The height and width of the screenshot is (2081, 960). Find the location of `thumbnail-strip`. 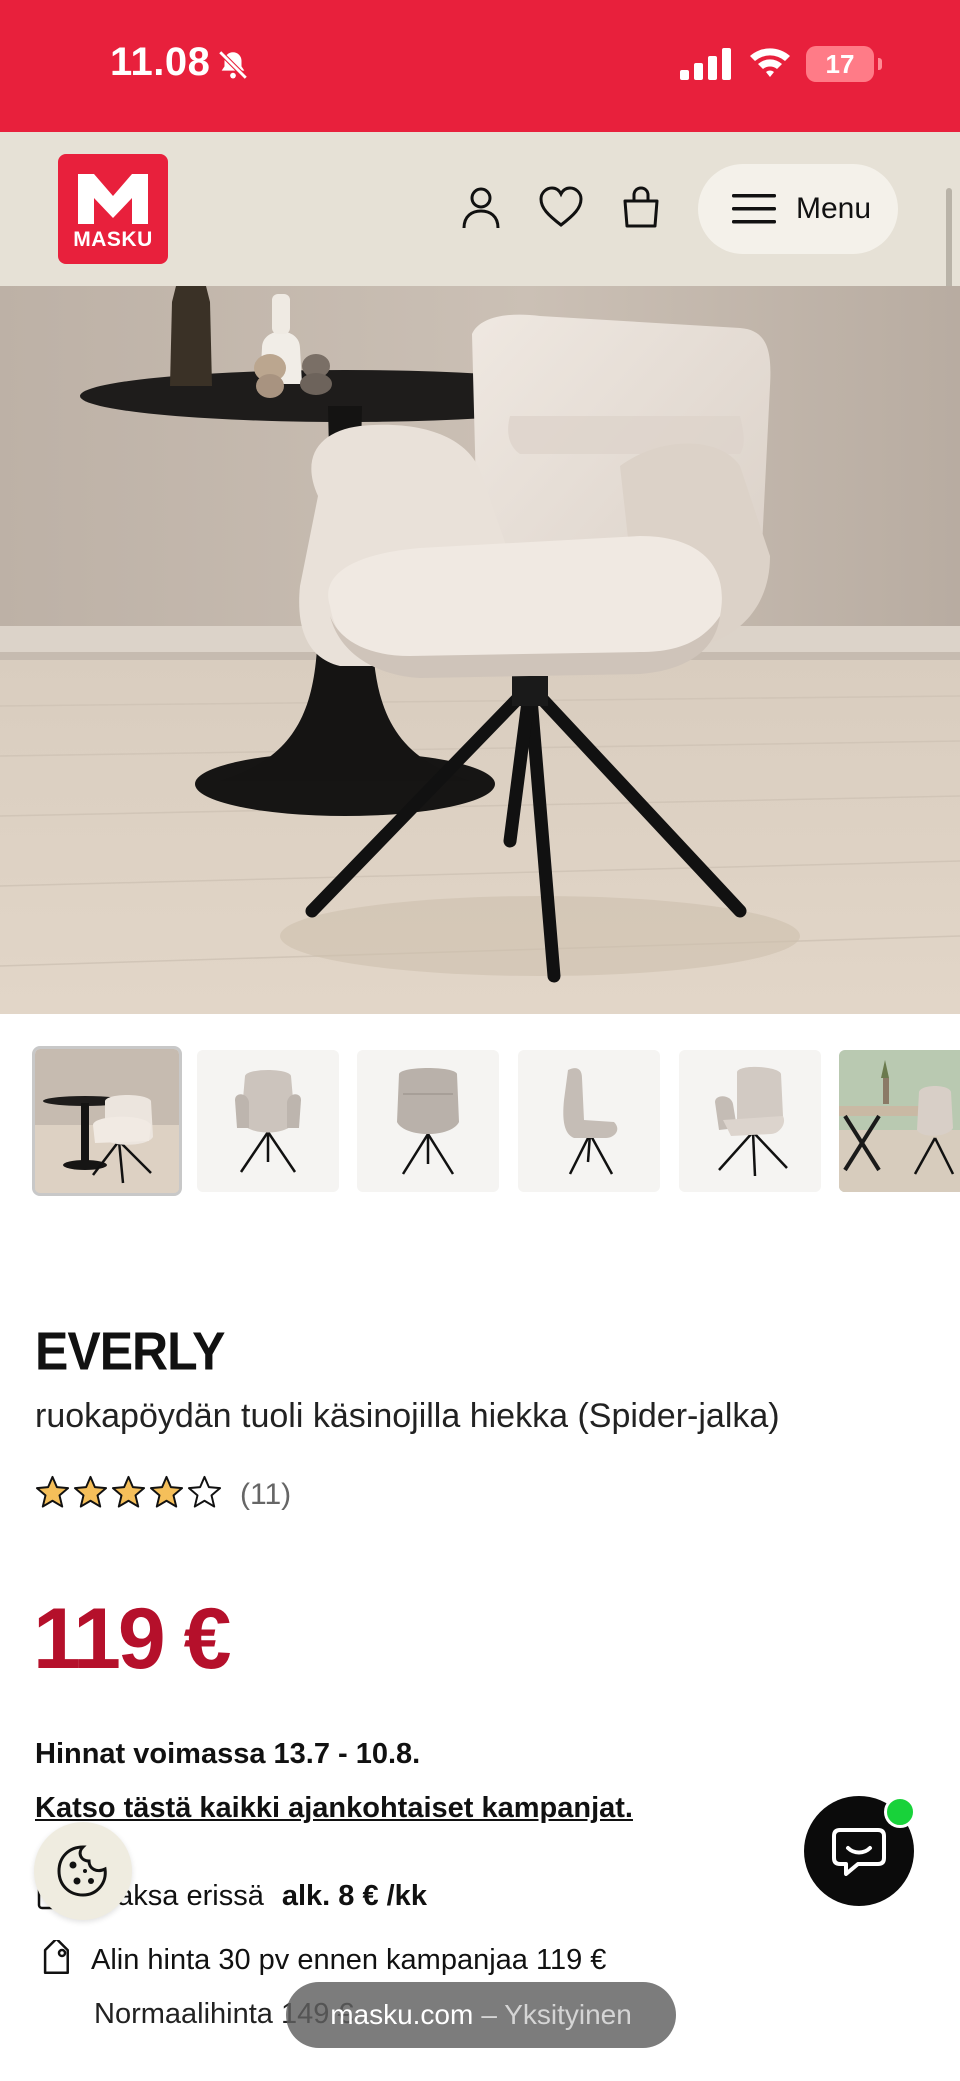

thumbnail-strip is located at coordinates (480, 1121).